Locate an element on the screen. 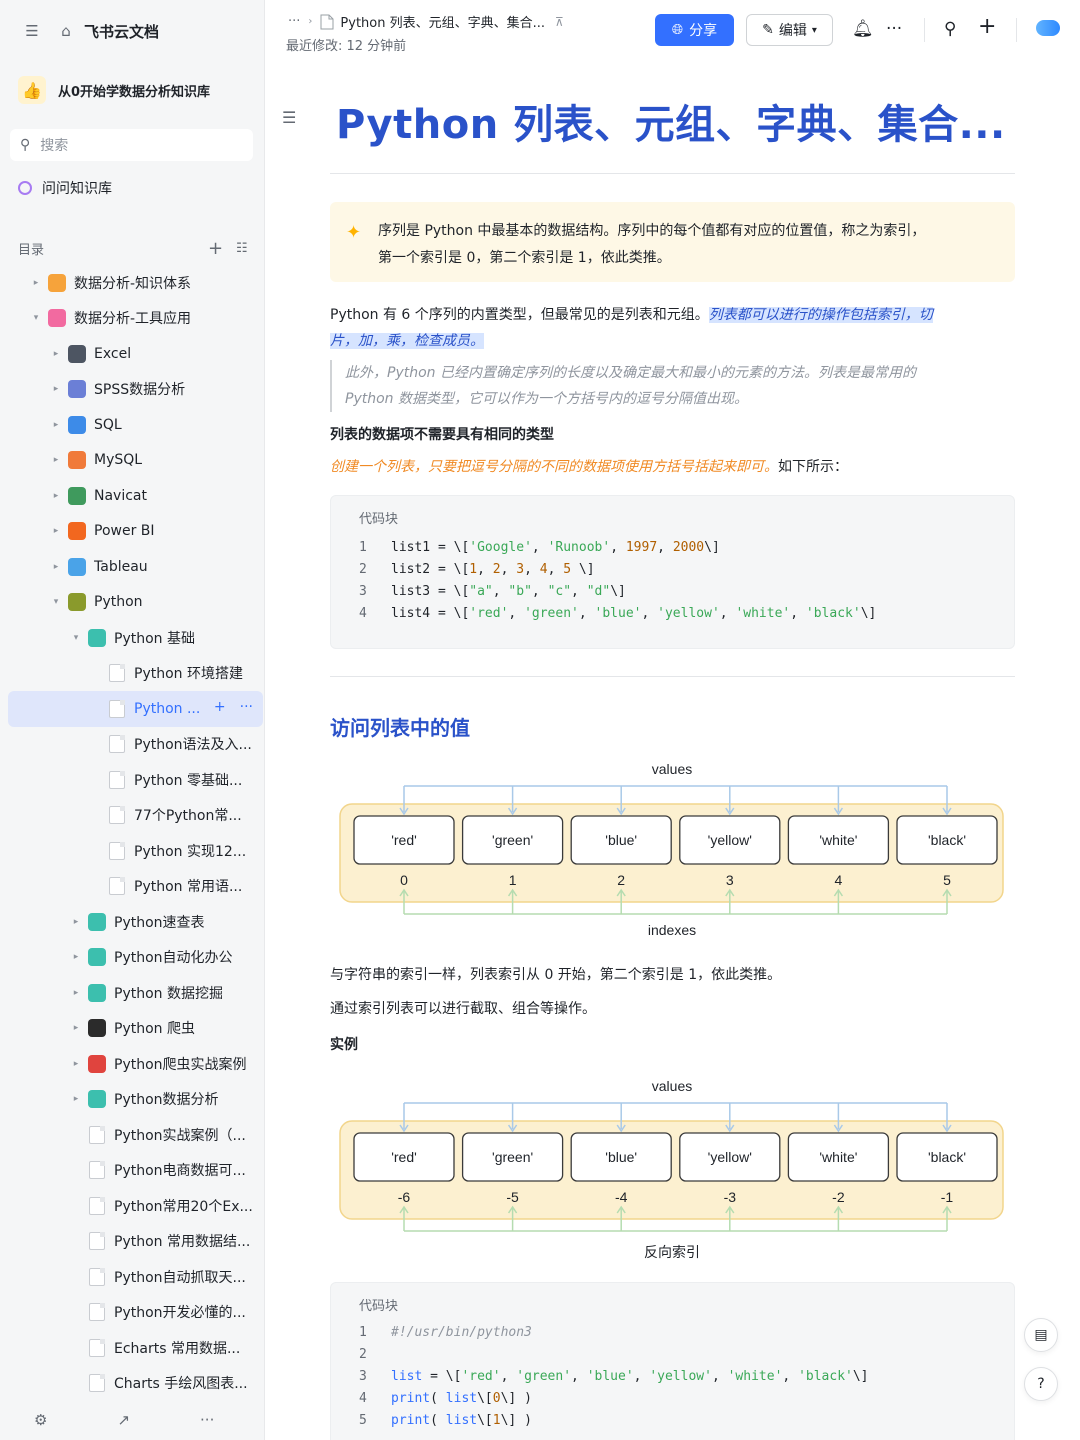 This screenshot has width=1080, height=1440. sidebar-item-0: ▸ 数据分析-知识体系 is located at coordinates (135, 283).